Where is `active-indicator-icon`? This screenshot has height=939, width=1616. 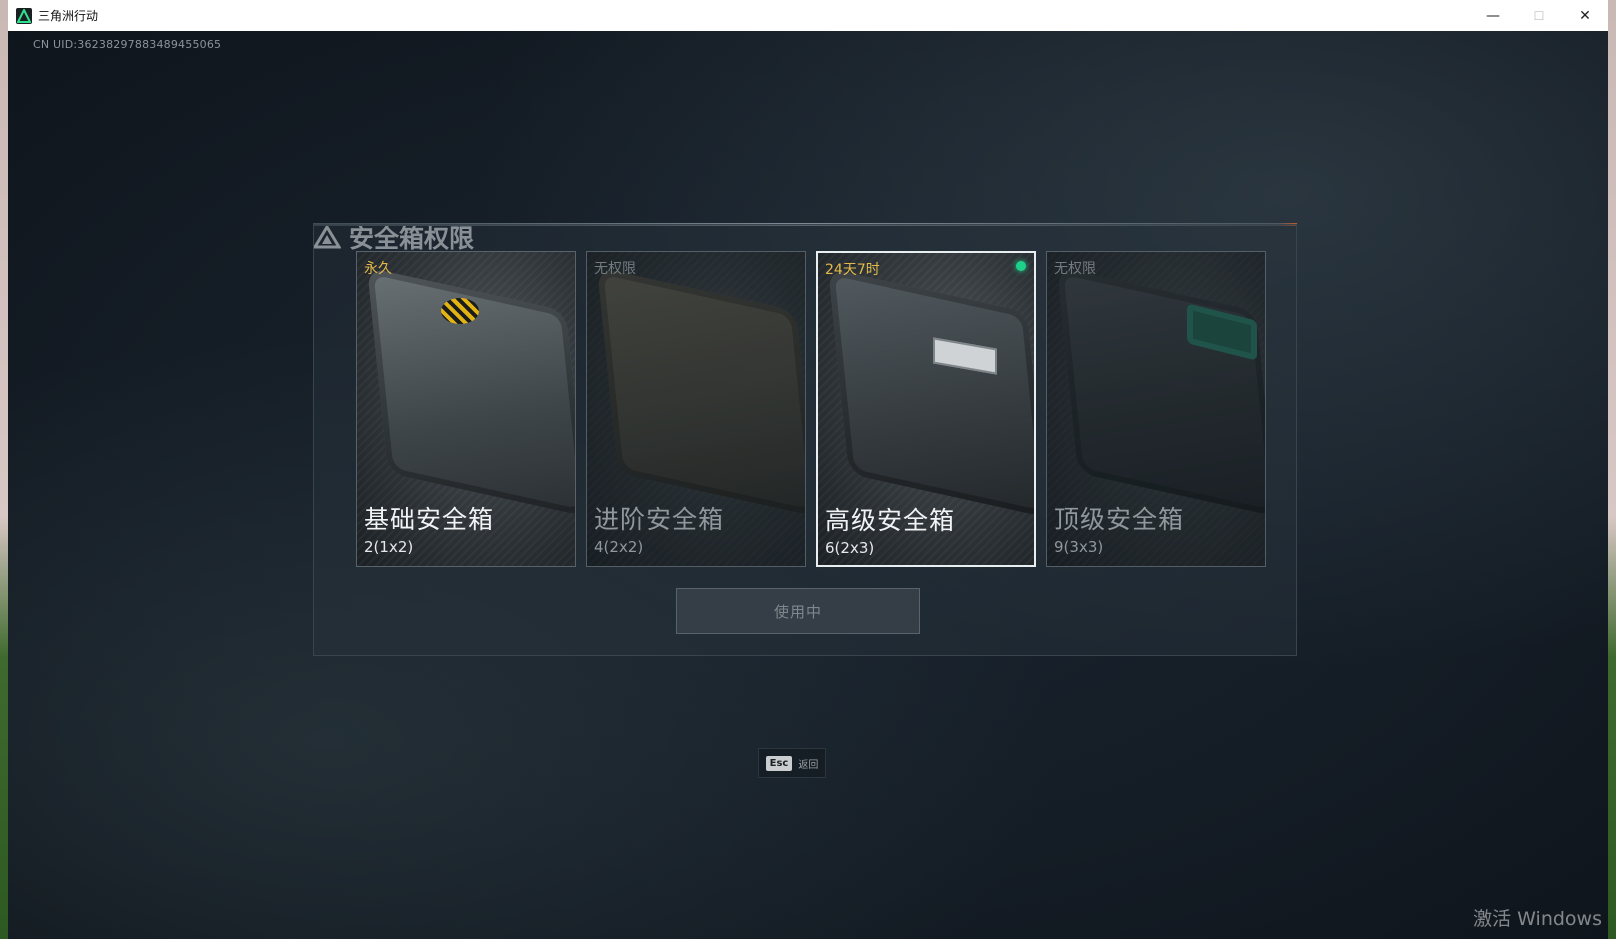 active-indicator-icon is located at coordinates (1021, 266).